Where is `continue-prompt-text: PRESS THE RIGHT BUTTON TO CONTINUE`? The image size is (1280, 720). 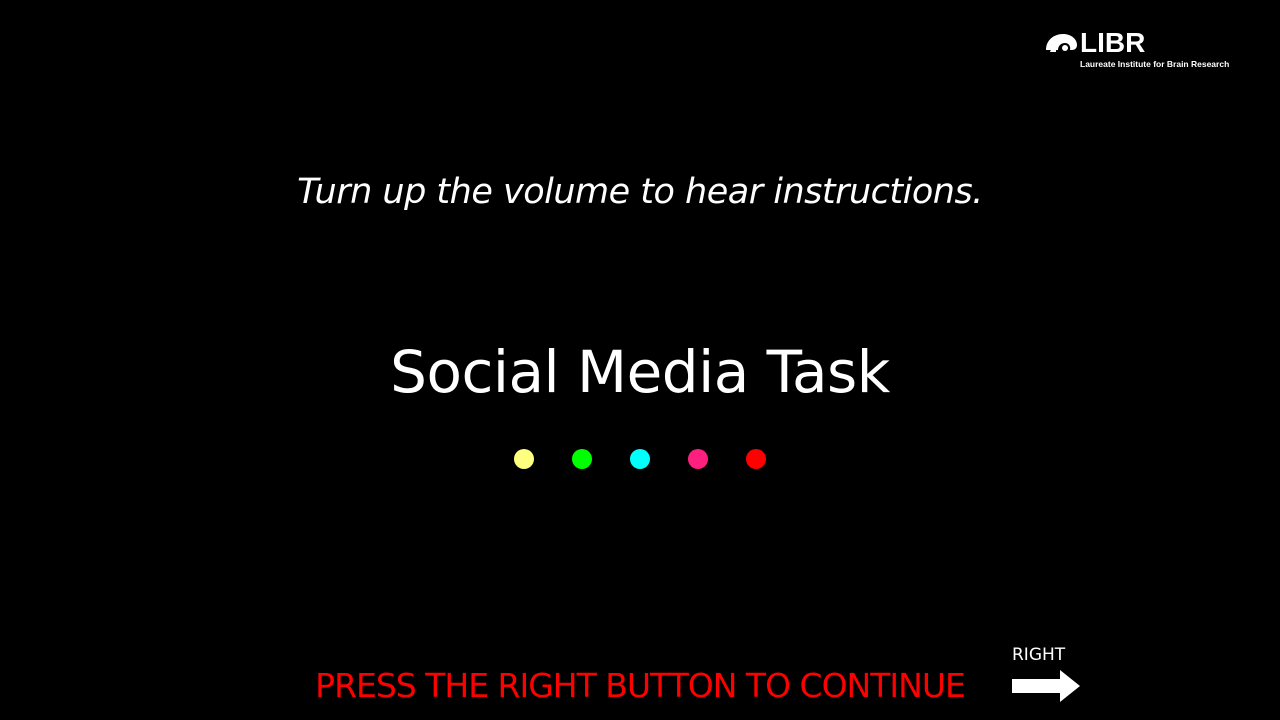
continue-prompt-text: PRESS THE RIGHT BUTTON TO CONTINUE is located at coordinates (640, 685).